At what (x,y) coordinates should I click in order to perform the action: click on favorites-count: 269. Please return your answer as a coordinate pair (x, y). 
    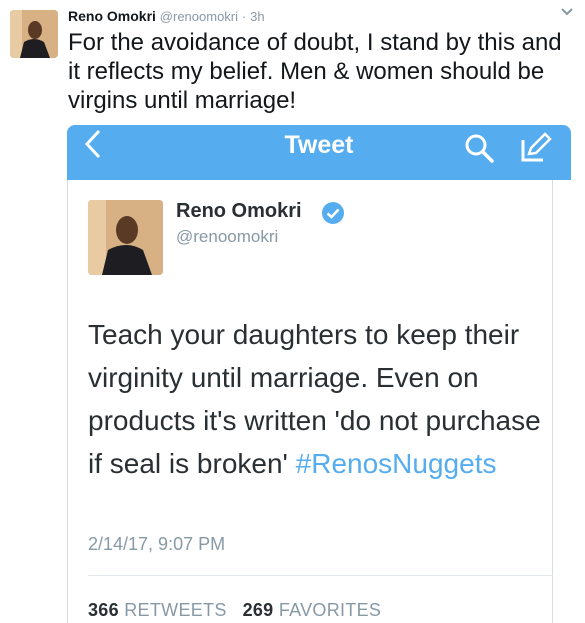
    Looking at the image, I should click on (258, 610).